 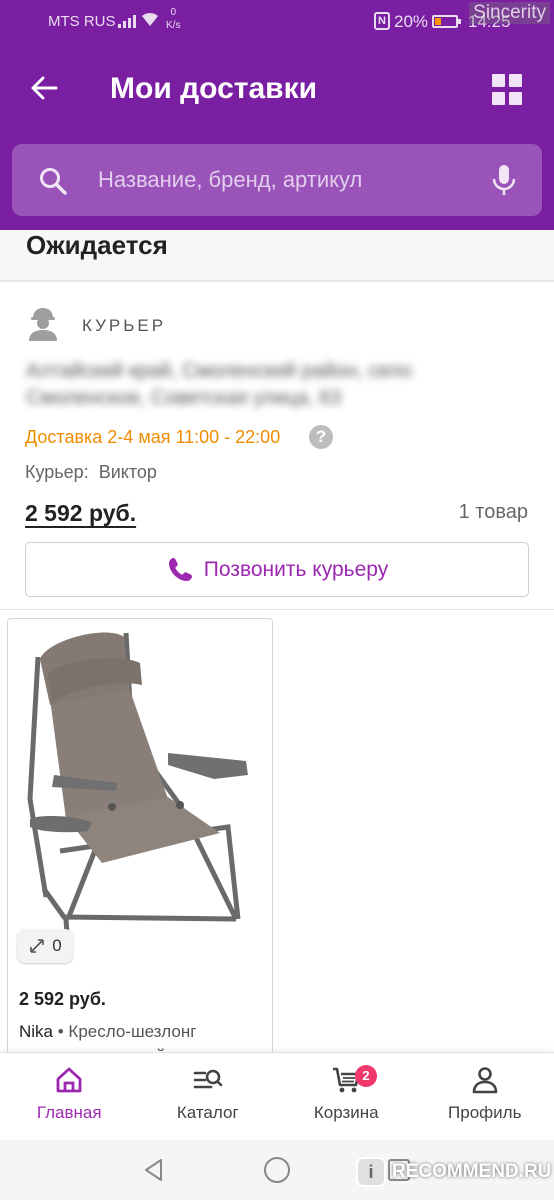 What do you see at coordinates (214, 88) in the screenshot?
I see `page-title: Мои доставки` at bounding box center [214, 88].